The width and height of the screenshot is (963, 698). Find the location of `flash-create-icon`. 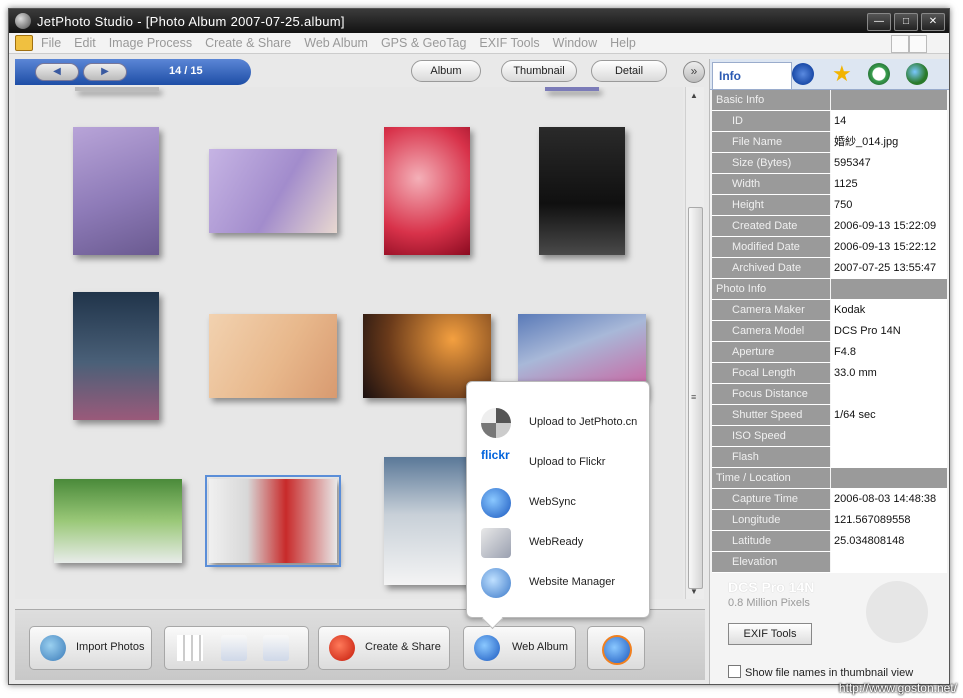

flash-create-icon is located at coordinates (342, 648).